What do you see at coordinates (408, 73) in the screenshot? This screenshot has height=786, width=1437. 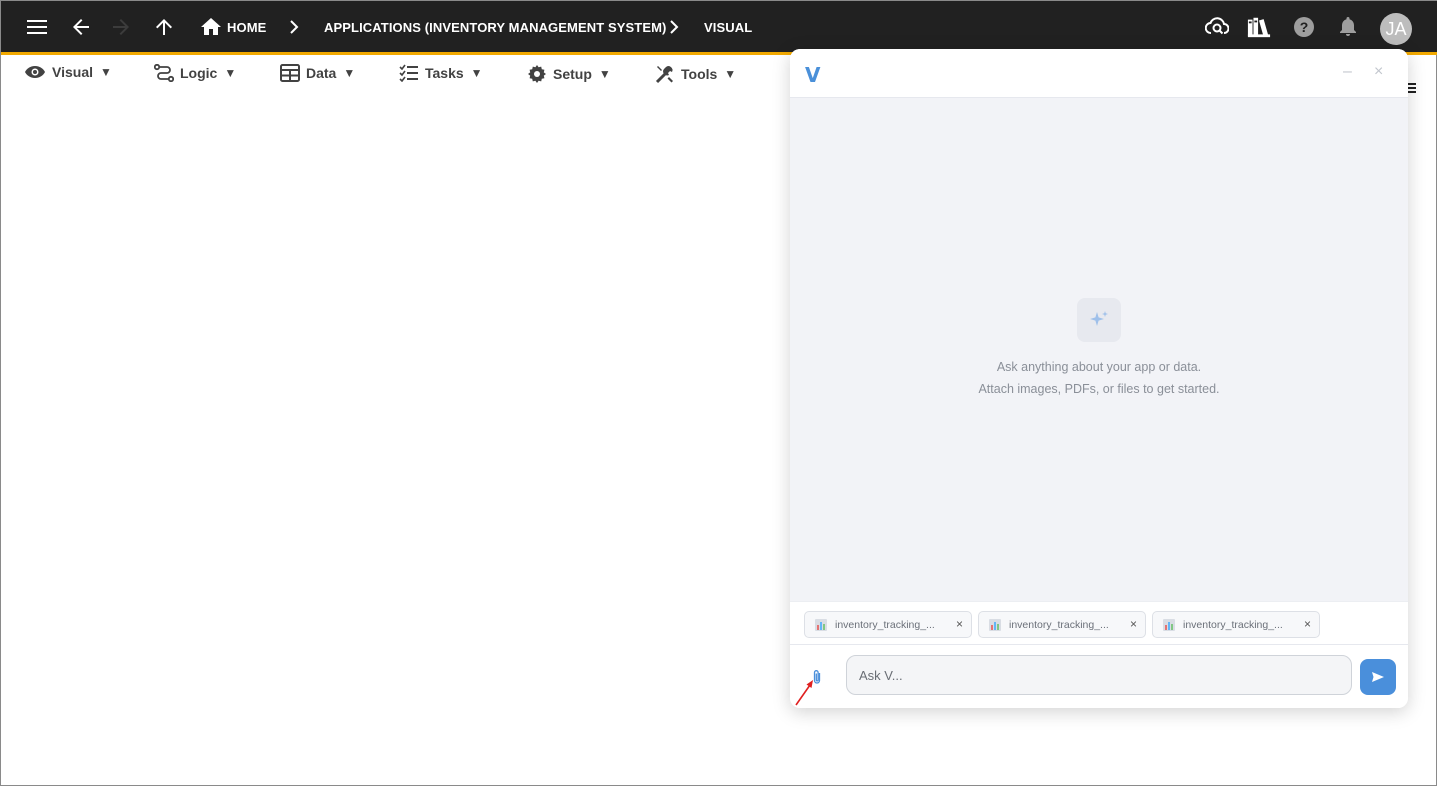 I see `checklist-icon` at bounding box center [408, 73].